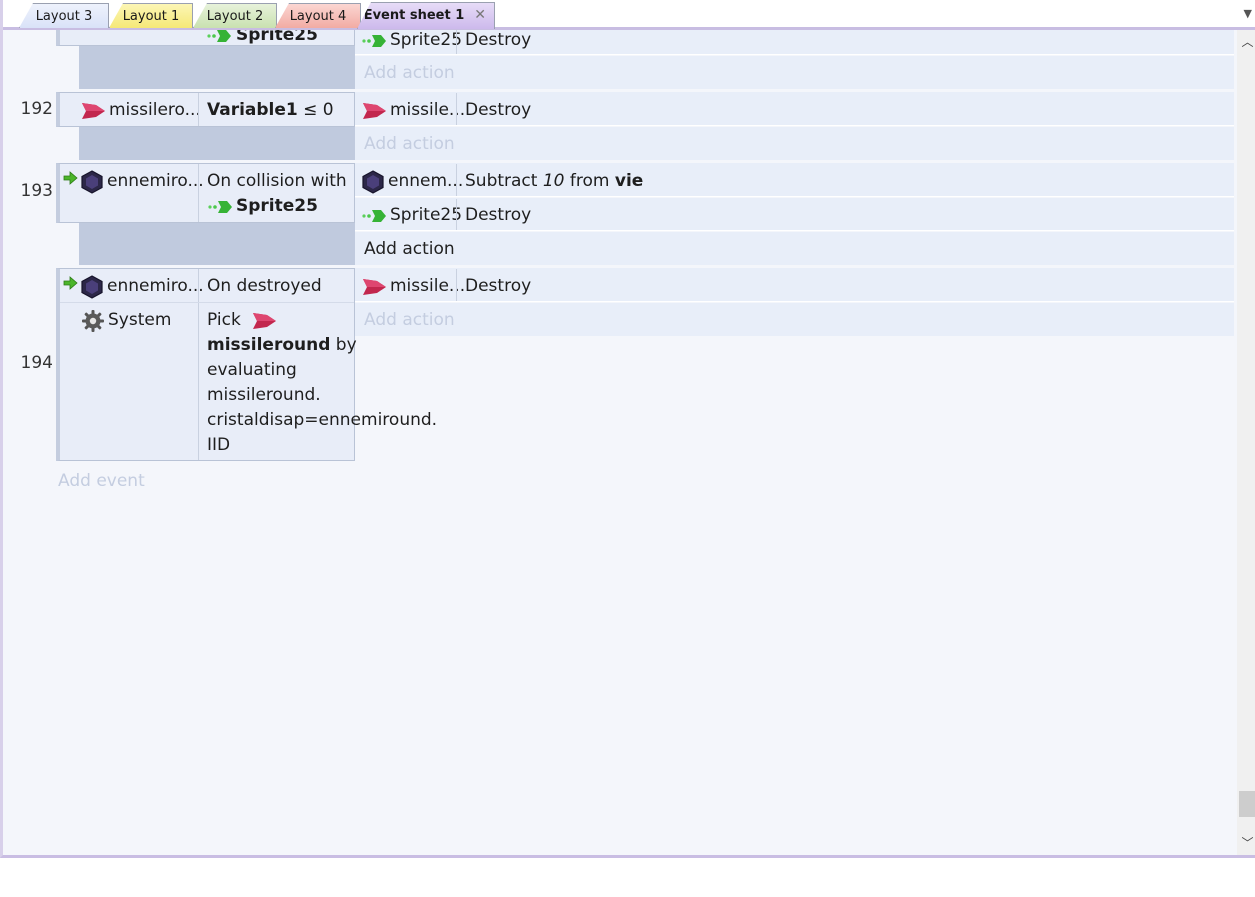  What do you see at coordinates (794, 72) in the screenshot?
I see `event-191-add-action-row` at bounding box center [794, 72].